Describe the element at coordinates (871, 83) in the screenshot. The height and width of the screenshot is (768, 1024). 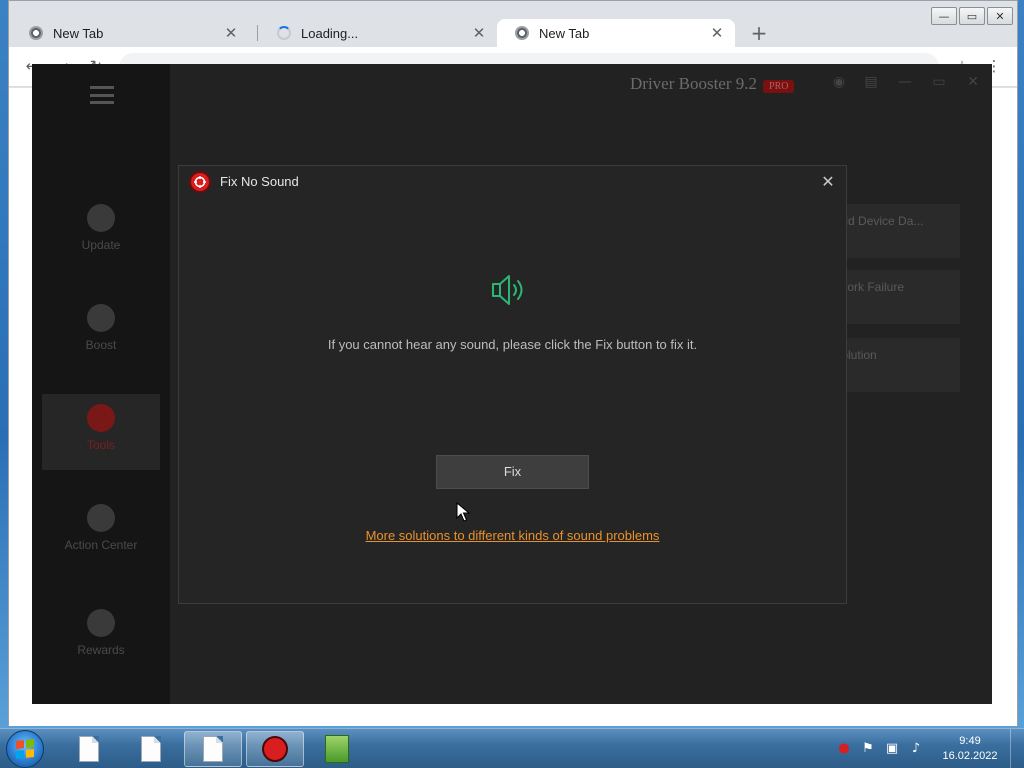
I see `feedback-icon: ▤` at that location.